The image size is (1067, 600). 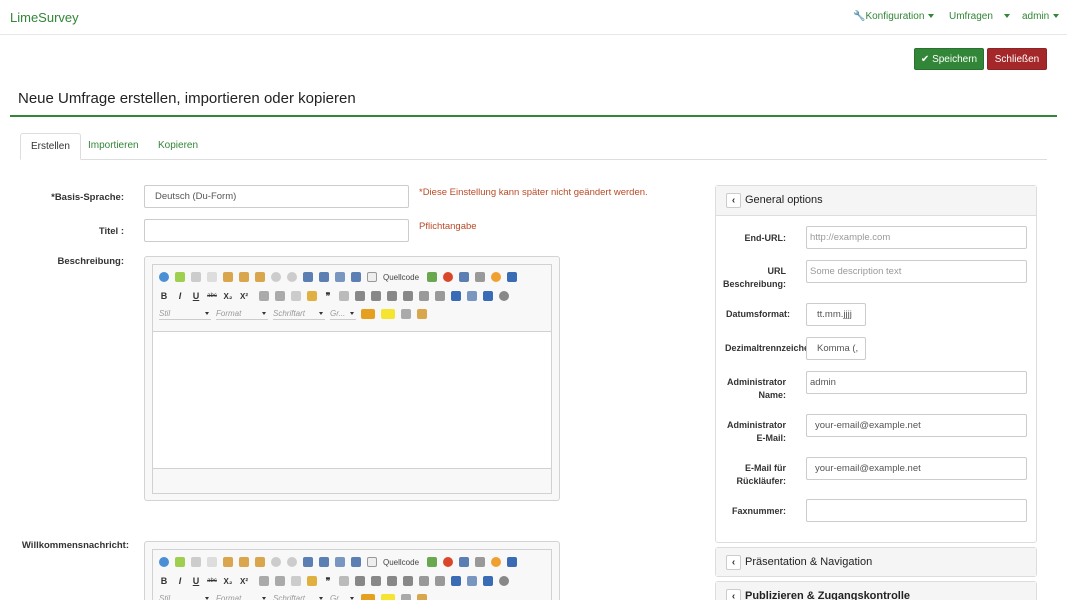 I want to click on presentation-panel-header: ‹ Präsentation & Navigation, so click(x=876, y=562).